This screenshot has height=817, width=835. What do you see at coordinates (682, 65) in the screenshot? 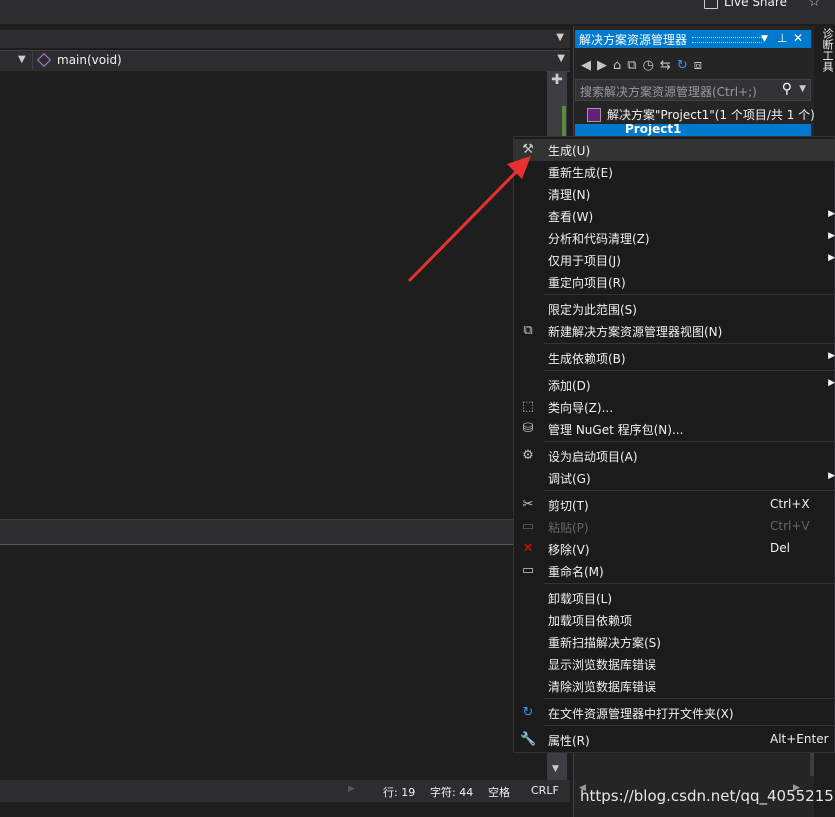
I see `refresh-icon: ↻` at bounding box center [682, 65].